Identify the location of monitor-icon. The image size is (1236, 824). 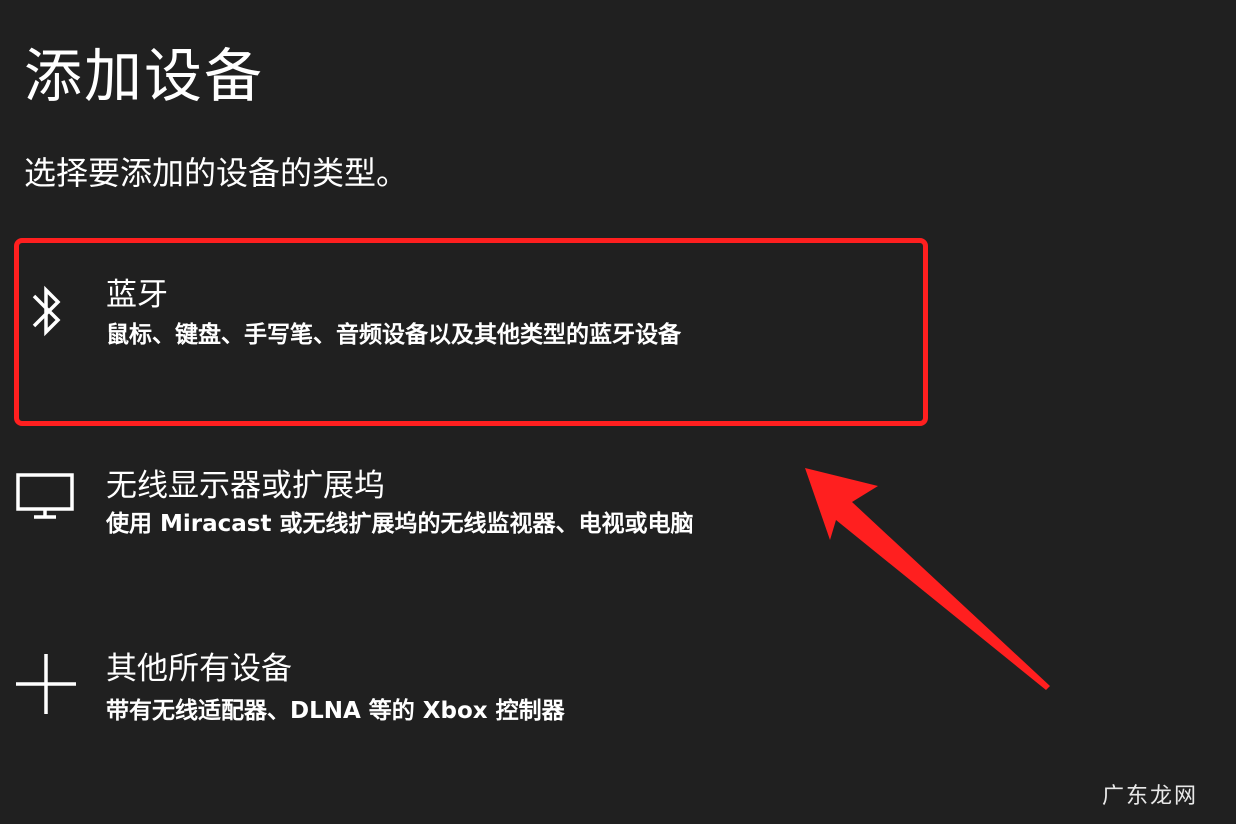
(46, 503).